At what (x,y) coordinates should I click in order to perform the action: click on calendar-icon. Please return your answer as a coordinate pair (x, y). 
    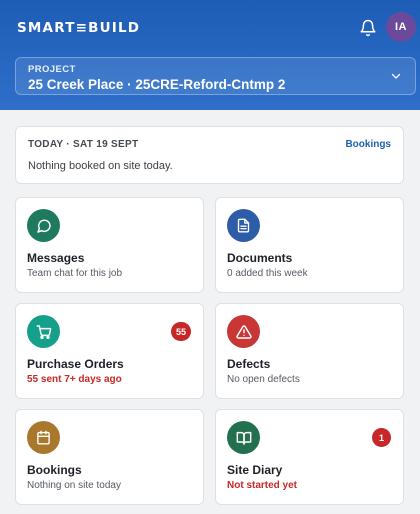
    Looking at the image, I should click on (43, 437).